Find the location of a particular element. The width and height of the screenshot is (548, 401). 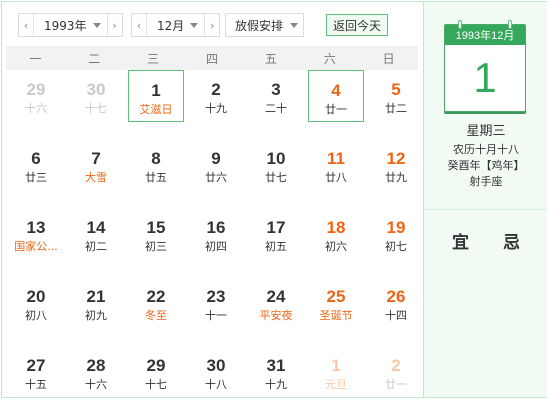

month-label: 12月 is located at coordinates (171, 25).